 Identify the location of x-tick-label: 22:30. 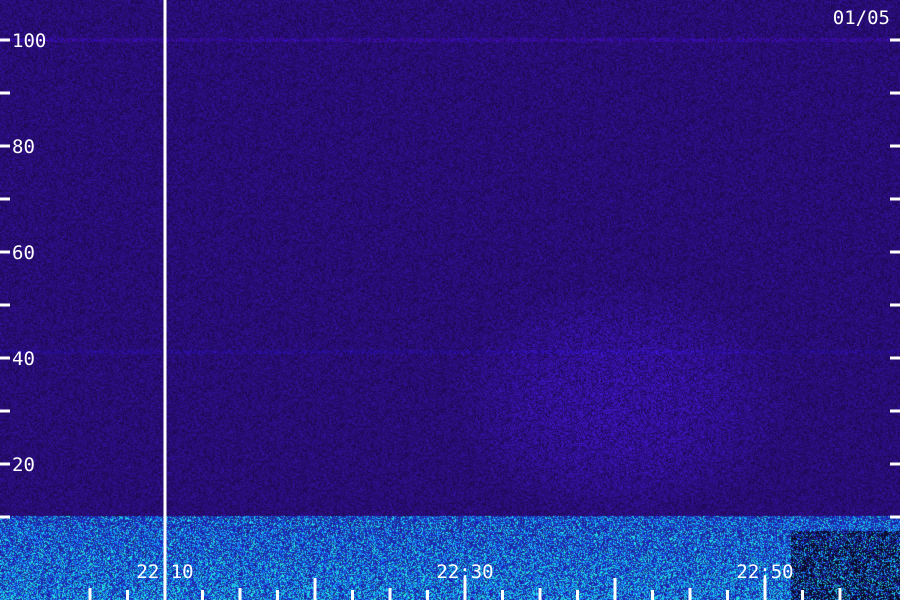
(464, 572).